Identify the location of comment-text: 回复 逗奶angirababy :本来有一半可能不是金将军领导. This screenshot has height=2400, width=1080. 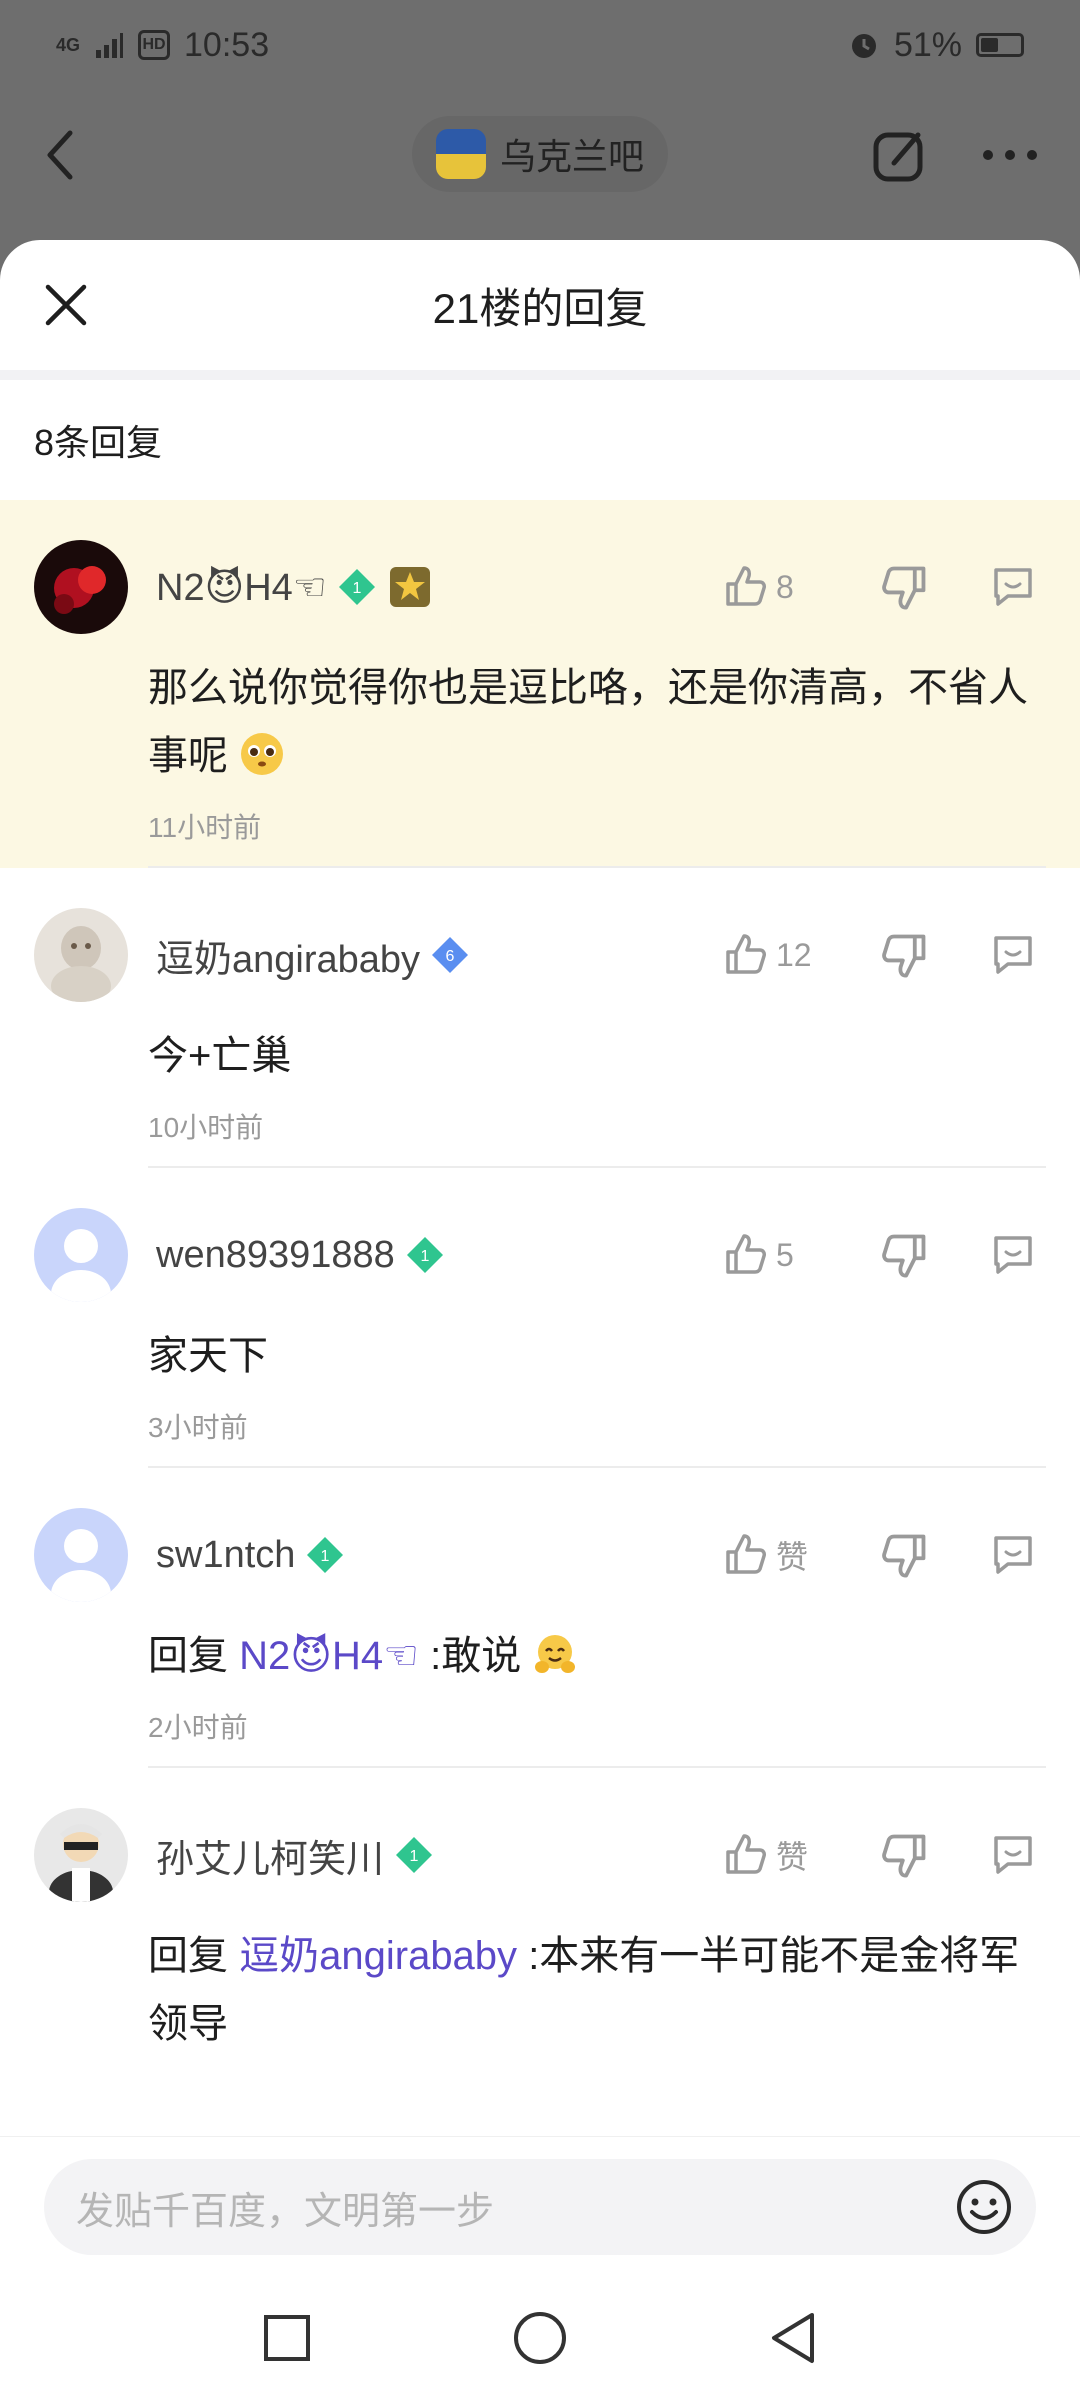
(584, 1990).